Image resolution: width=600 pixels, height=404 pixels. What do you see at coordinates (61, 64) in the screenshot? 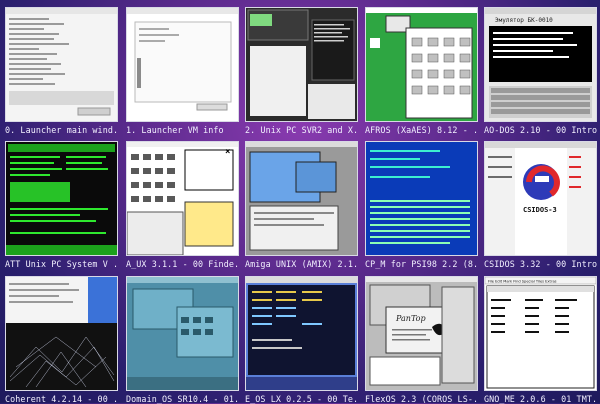
I see `thumbnail-launcher-main` at bounding box center [61, 64].